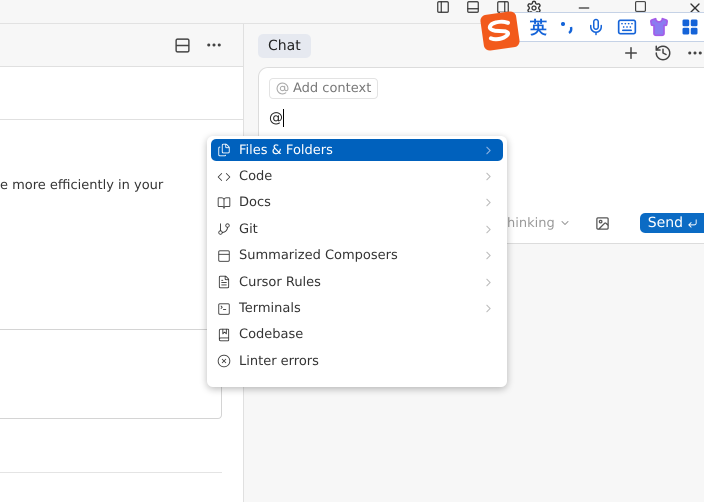 Image resolution: width=704 pixels, height=502 pixels. I want to click on composer-icon, so click(224, 255).